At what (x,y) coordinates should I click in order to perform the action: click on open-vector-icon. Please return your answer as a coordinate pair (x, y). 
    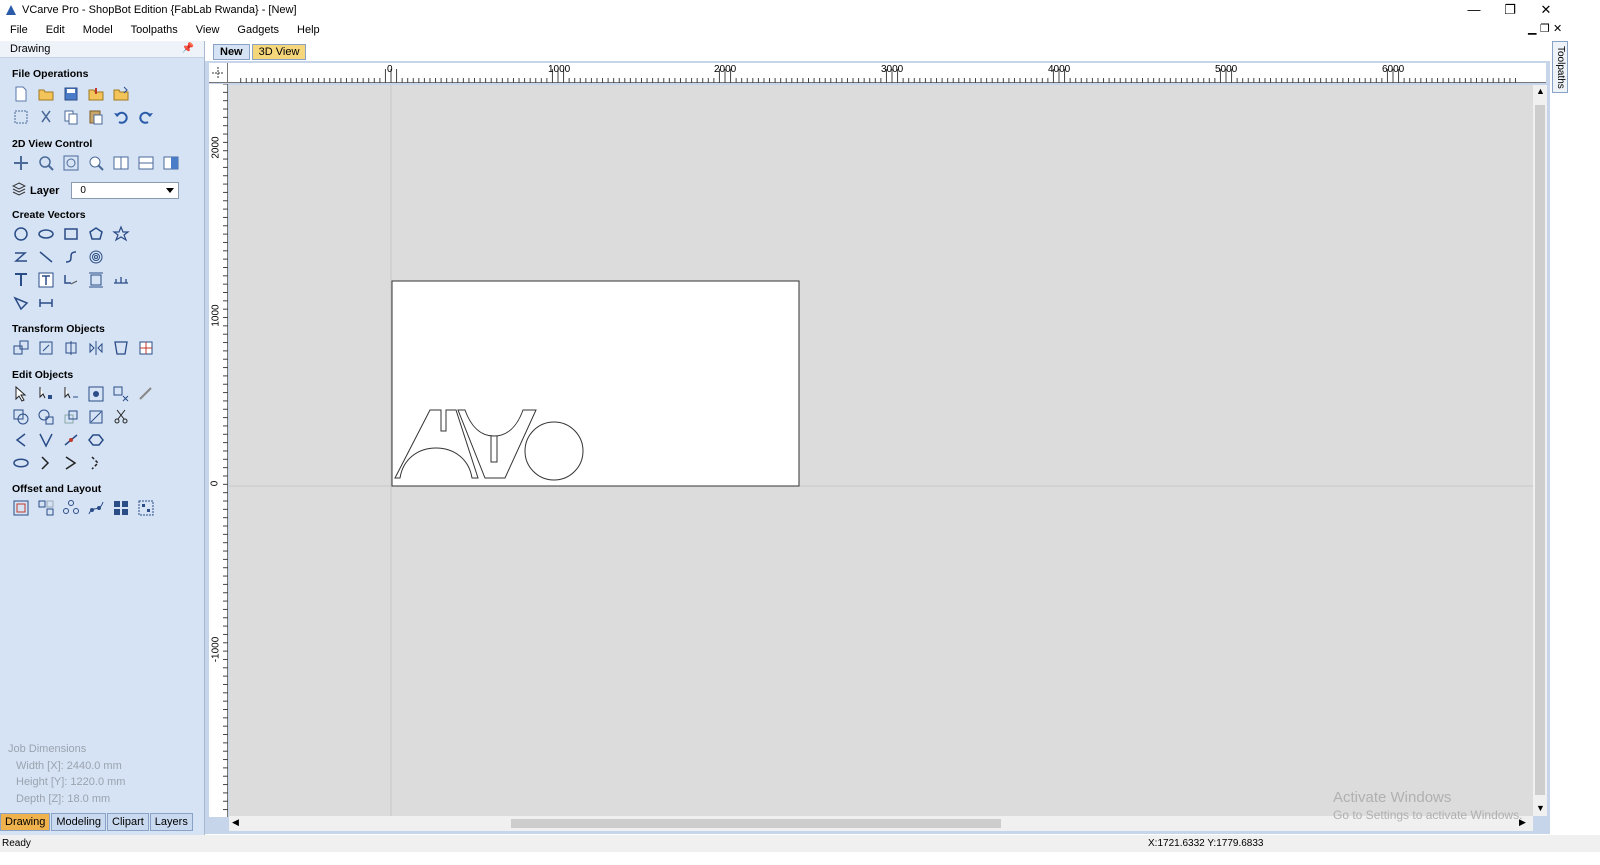
    Looking at the image, I should click on (71, 463).